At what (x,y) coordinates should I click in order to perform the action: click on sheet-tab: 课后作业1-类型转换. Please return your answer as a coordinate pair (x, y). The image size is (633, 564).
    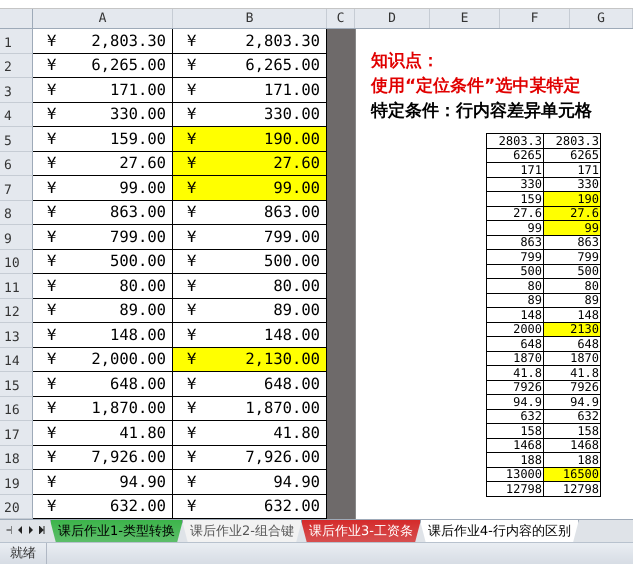
    Looking at the image, I should click on (116, 531).